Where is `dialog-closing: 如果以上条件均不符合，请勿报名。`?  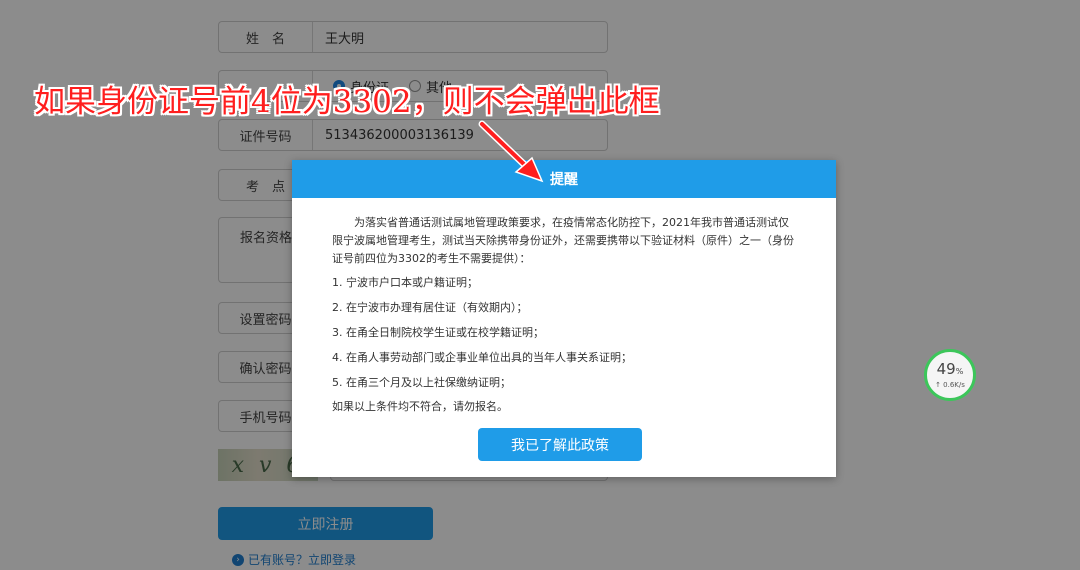 dialog-closing: 如果以上条件均不符合，请勿报名。 is located at coordinates (420, 406).